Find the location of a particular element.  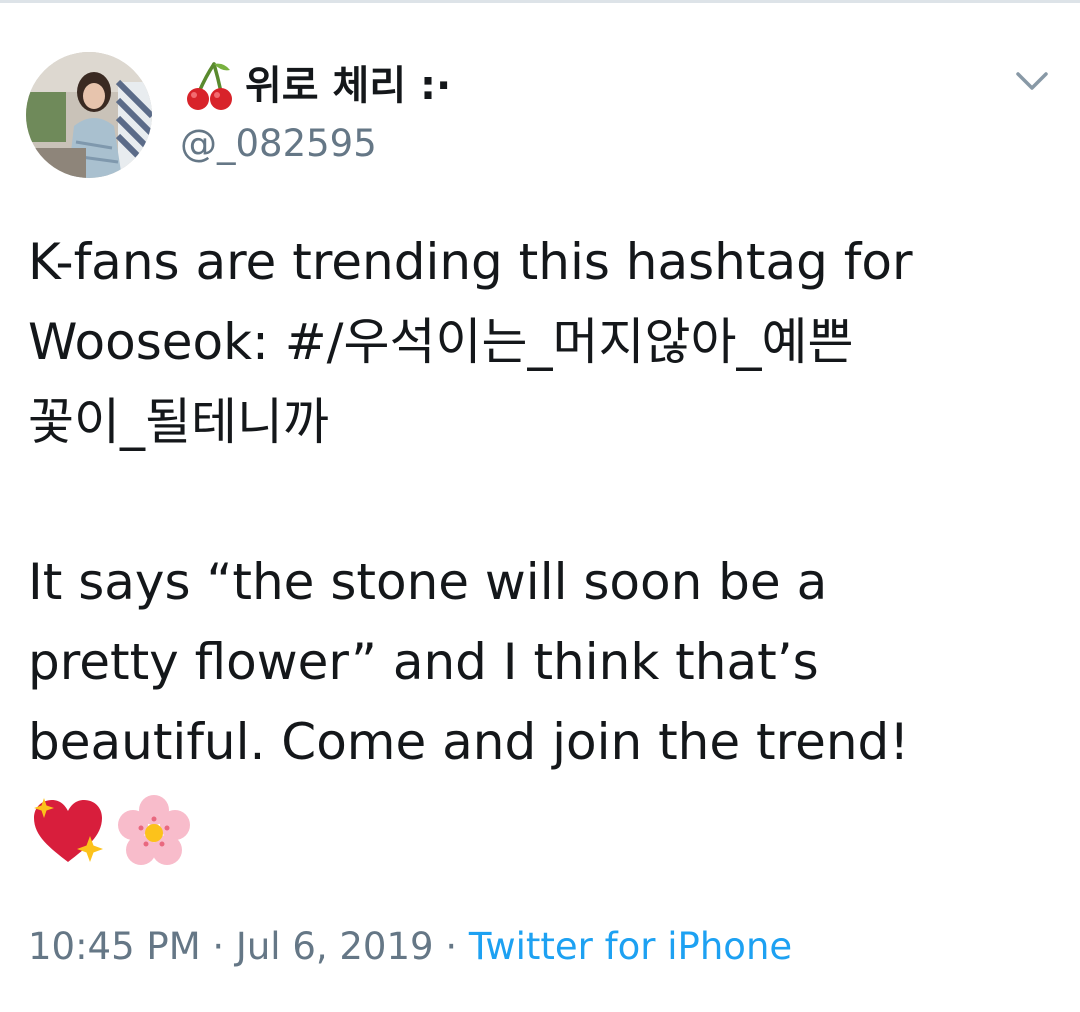

chevron-down-icon is located at coordinates (1032, 81).